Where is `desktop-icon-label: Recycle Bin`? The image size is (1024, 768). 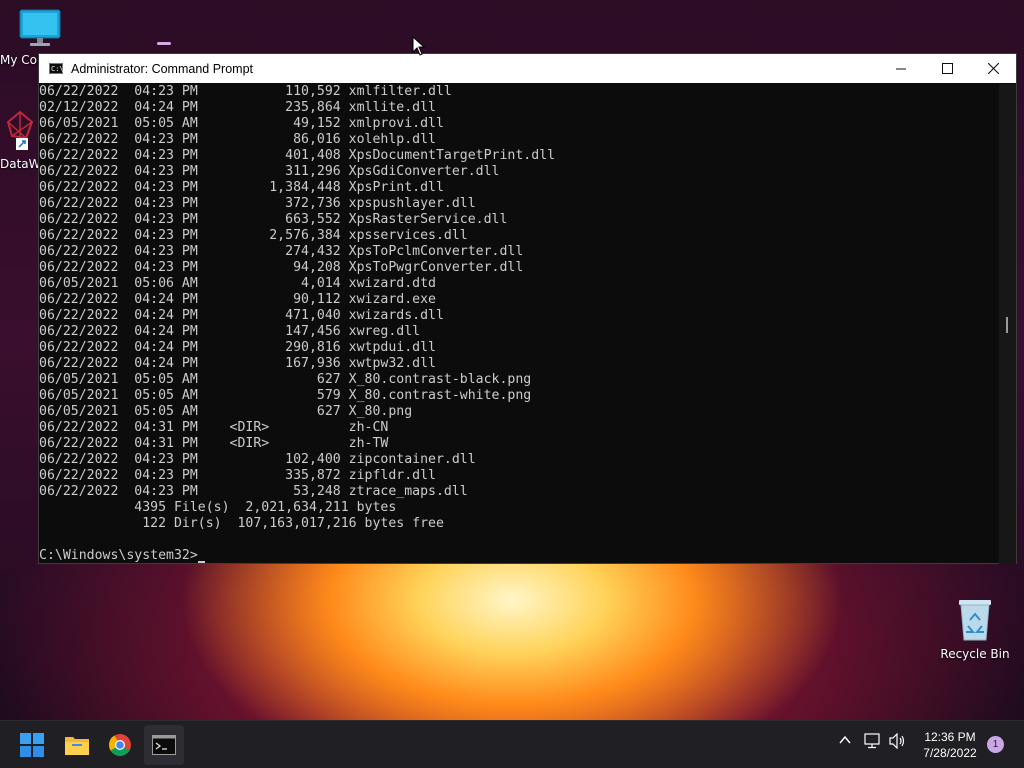
desktop-icon-label: Recycle Bin is located at coordinates (975, 654).